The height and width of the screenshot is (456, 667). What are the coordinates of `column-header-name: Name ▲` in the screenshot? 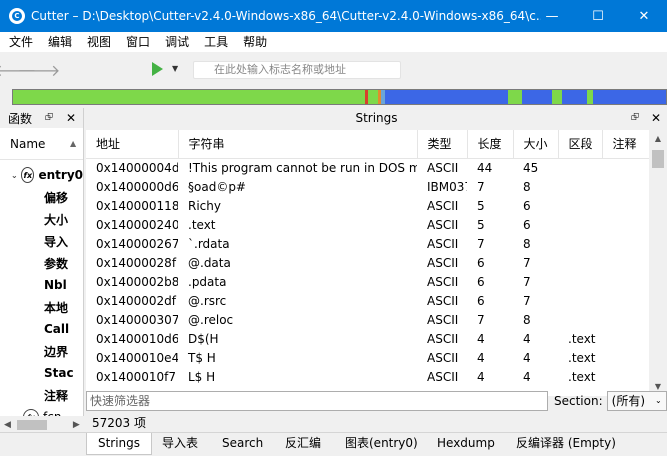 It's located at (41, 144).